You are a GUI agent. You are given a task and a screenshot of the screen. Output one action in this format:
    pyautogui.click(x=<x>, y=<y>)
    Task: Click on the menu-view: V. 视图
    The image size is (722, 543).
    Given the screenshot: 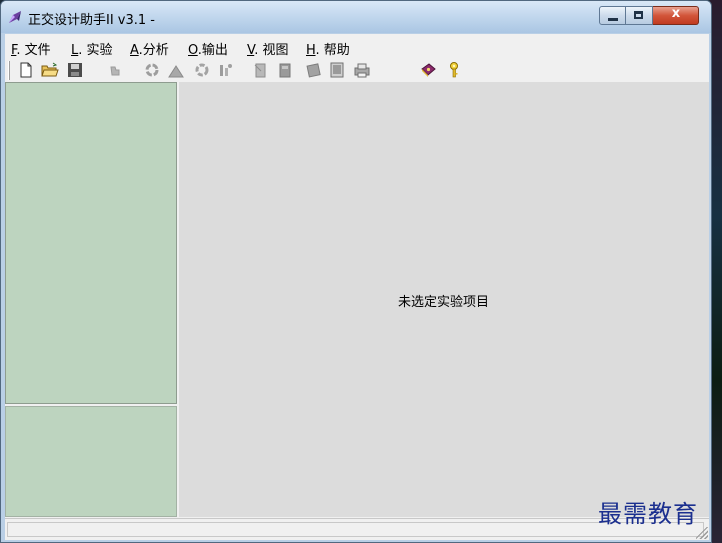 What is the action you would take?
    pyautogui.click(x=267, y=48)
    